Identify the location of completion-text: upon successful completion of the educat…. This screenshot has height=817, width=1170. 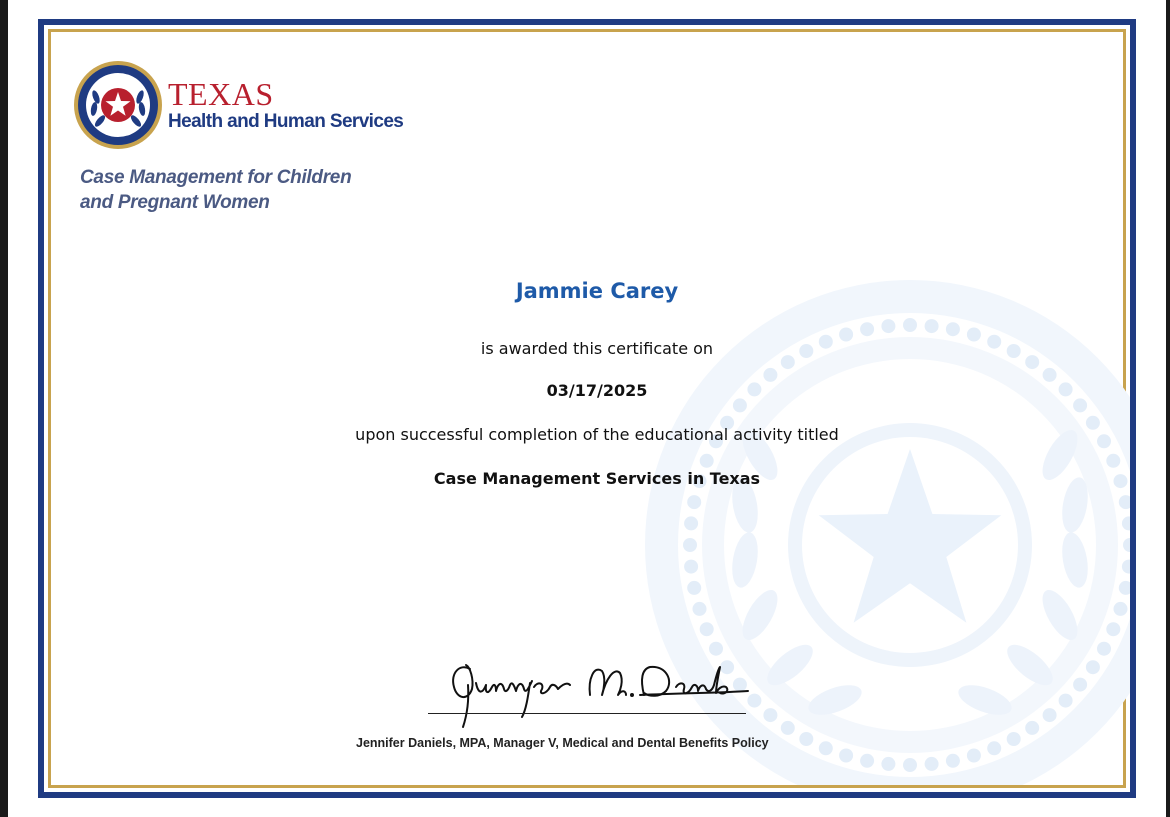
(597, 434).